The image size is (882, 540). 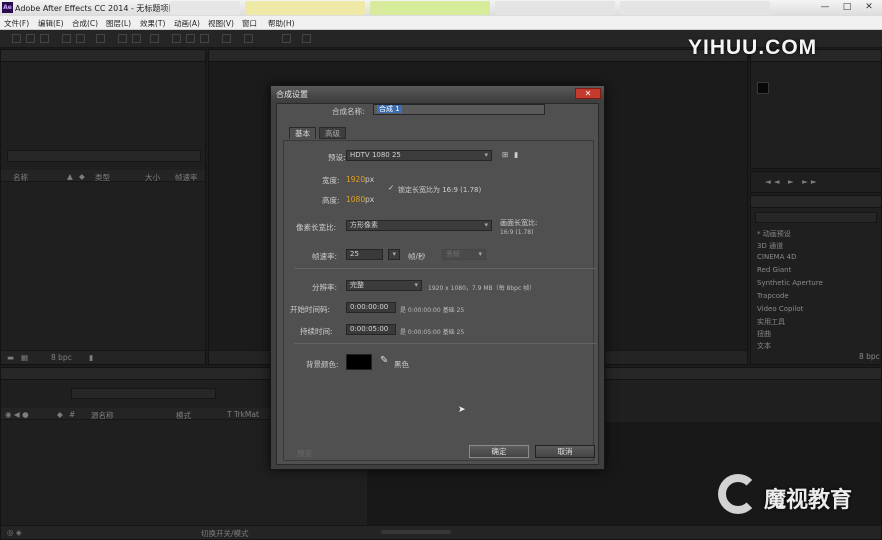 I want to click on window-title: Adobe After Effects CC 2014 - 无标题项目.aep, so click(x=104, y=8).